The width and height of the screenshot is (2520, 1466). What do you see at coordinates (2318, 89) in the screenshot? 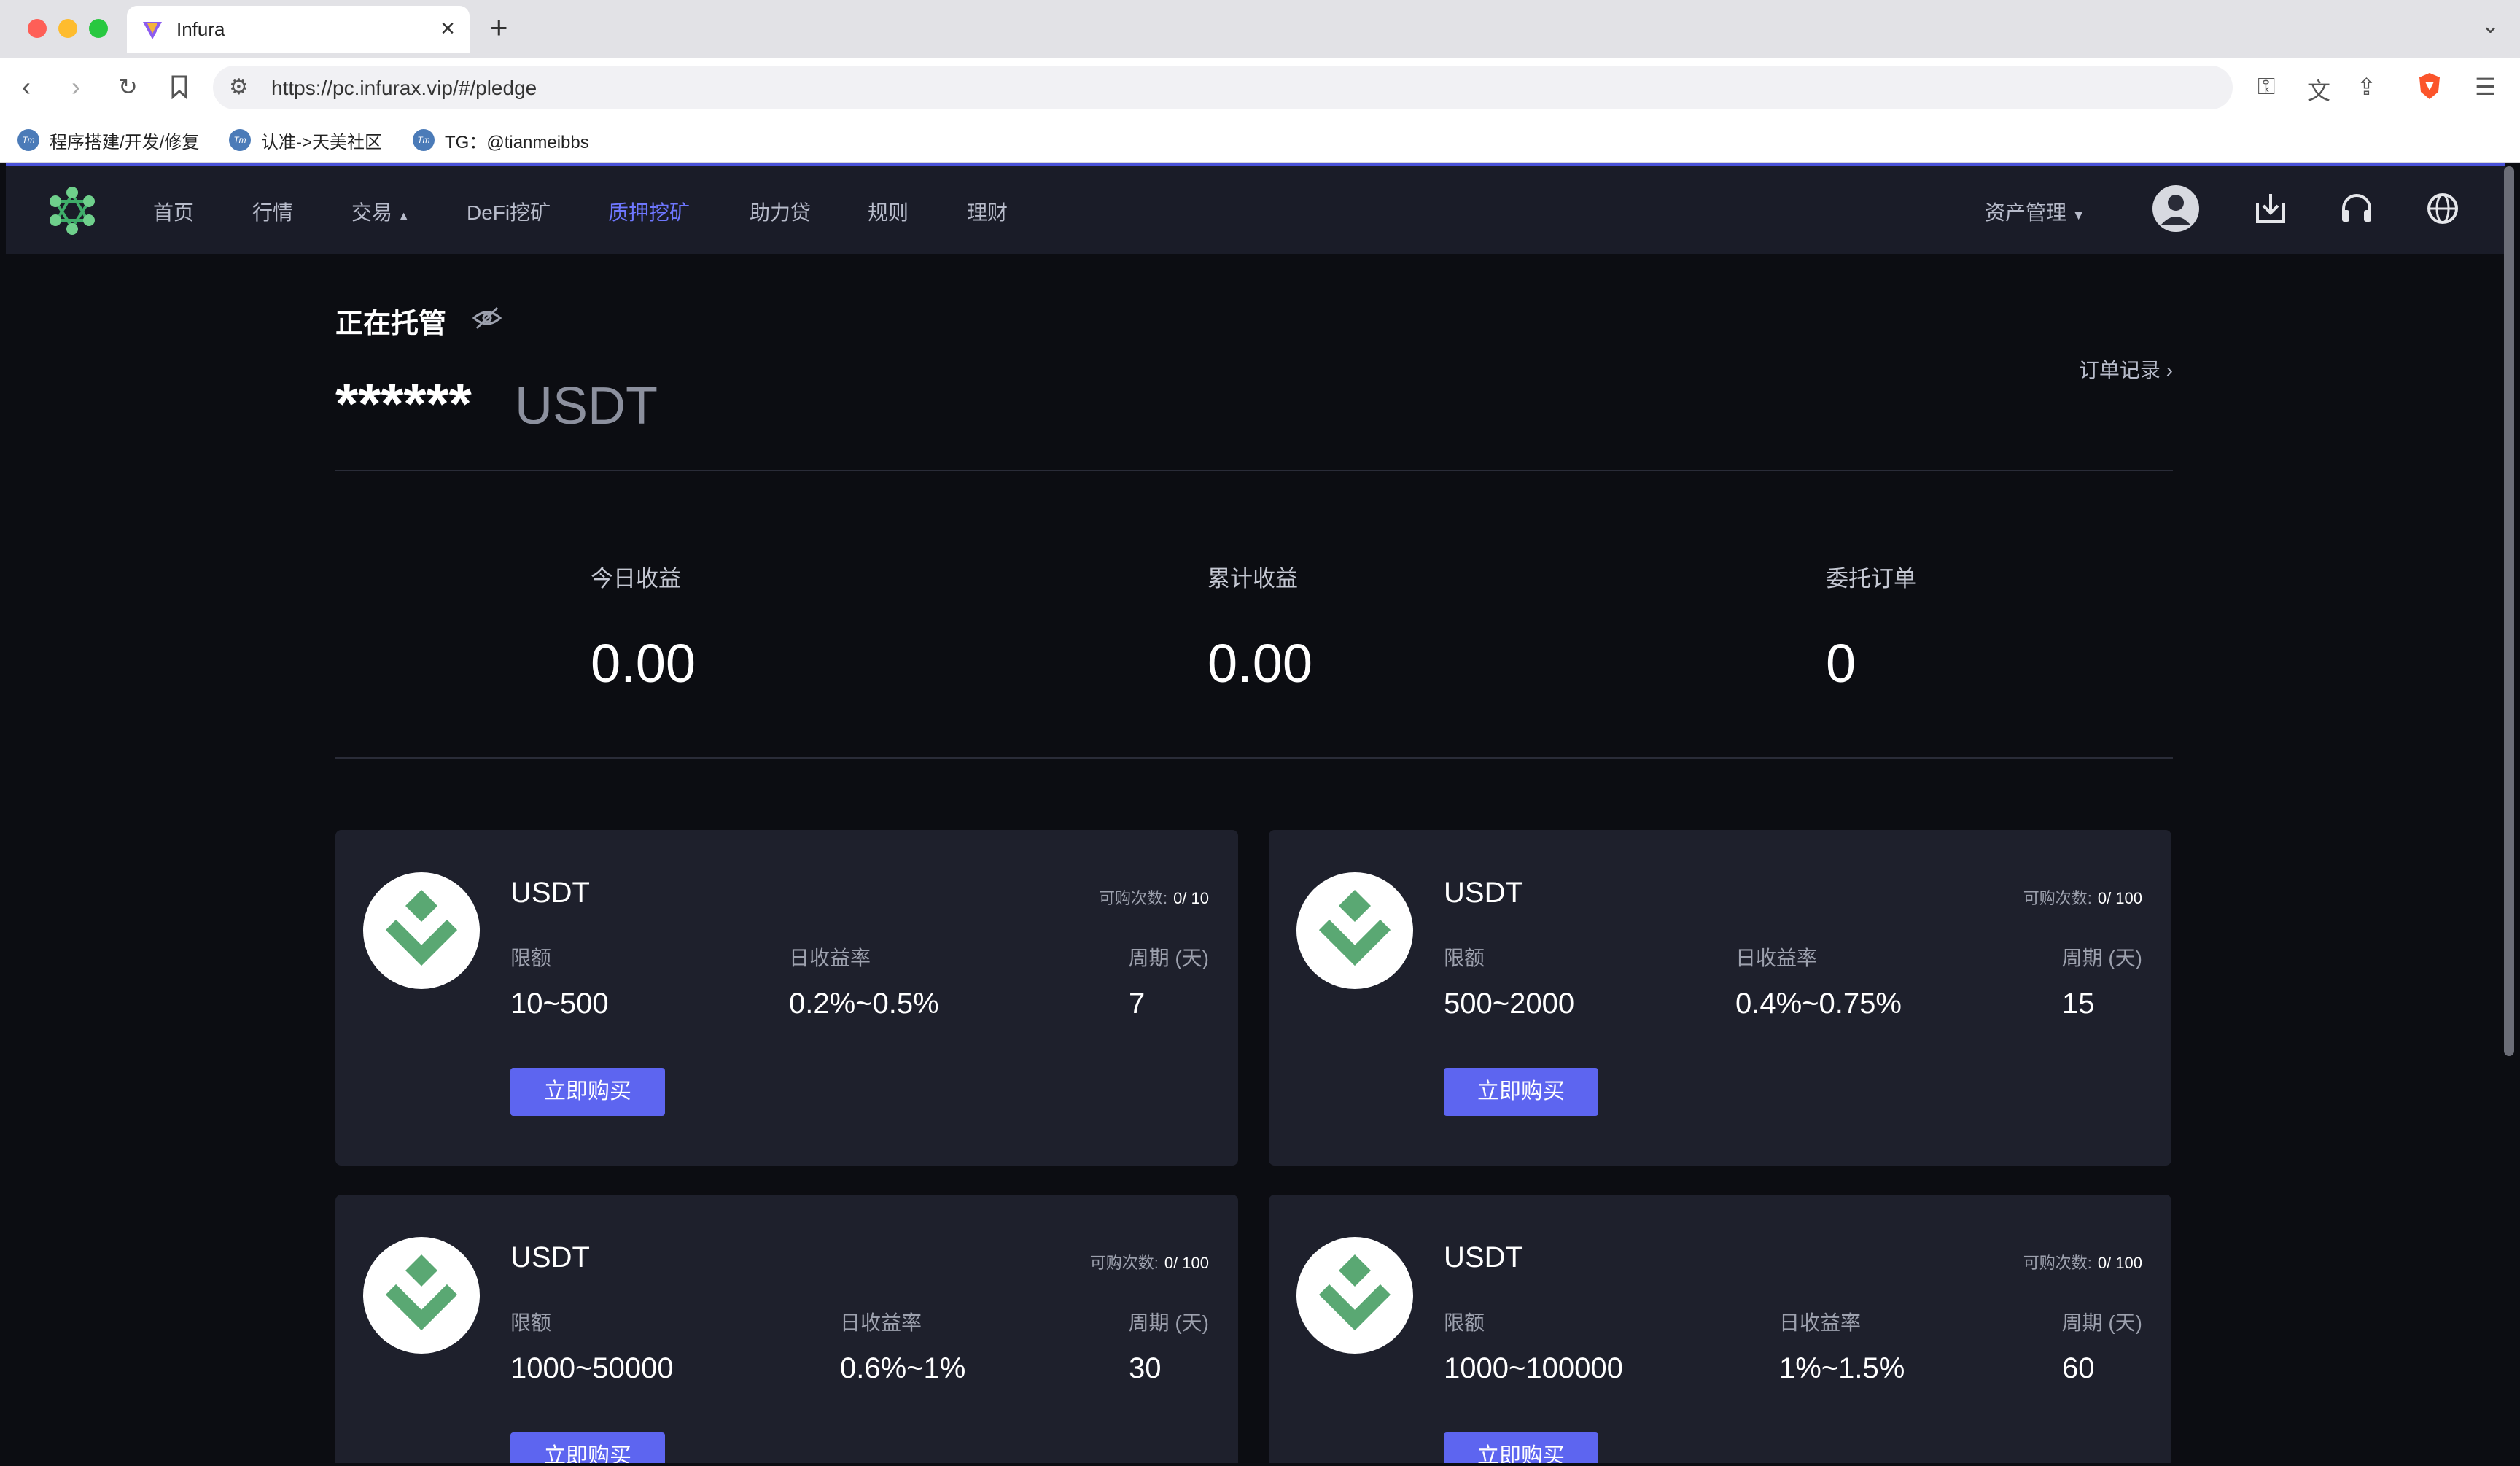
I see `translate-icon: 文` at bounding box center [2318, 89].